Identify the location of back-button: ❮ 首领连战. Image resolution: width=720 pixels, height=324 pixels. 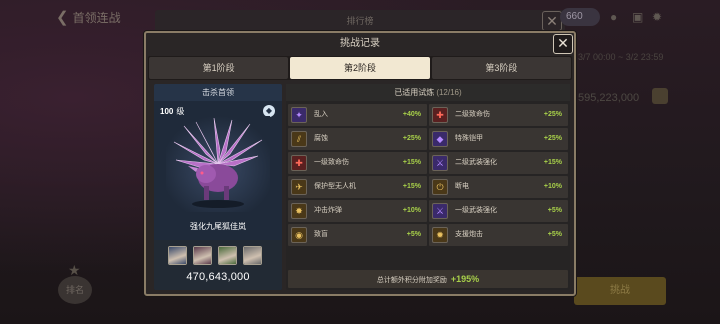
(88, 17).